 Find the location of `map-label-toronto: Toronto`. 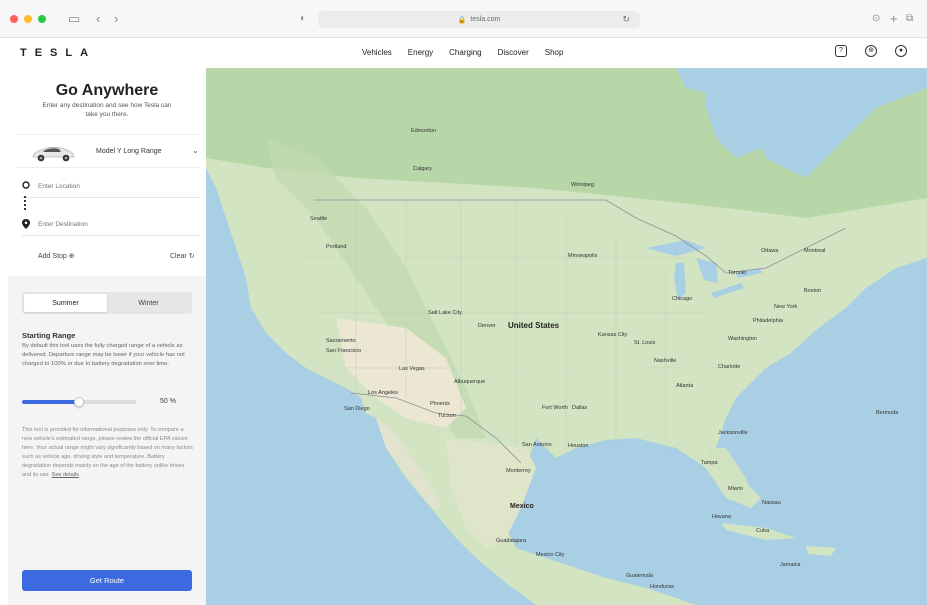

map-label-toronto: Toronto is located at coordinates (737, 273).